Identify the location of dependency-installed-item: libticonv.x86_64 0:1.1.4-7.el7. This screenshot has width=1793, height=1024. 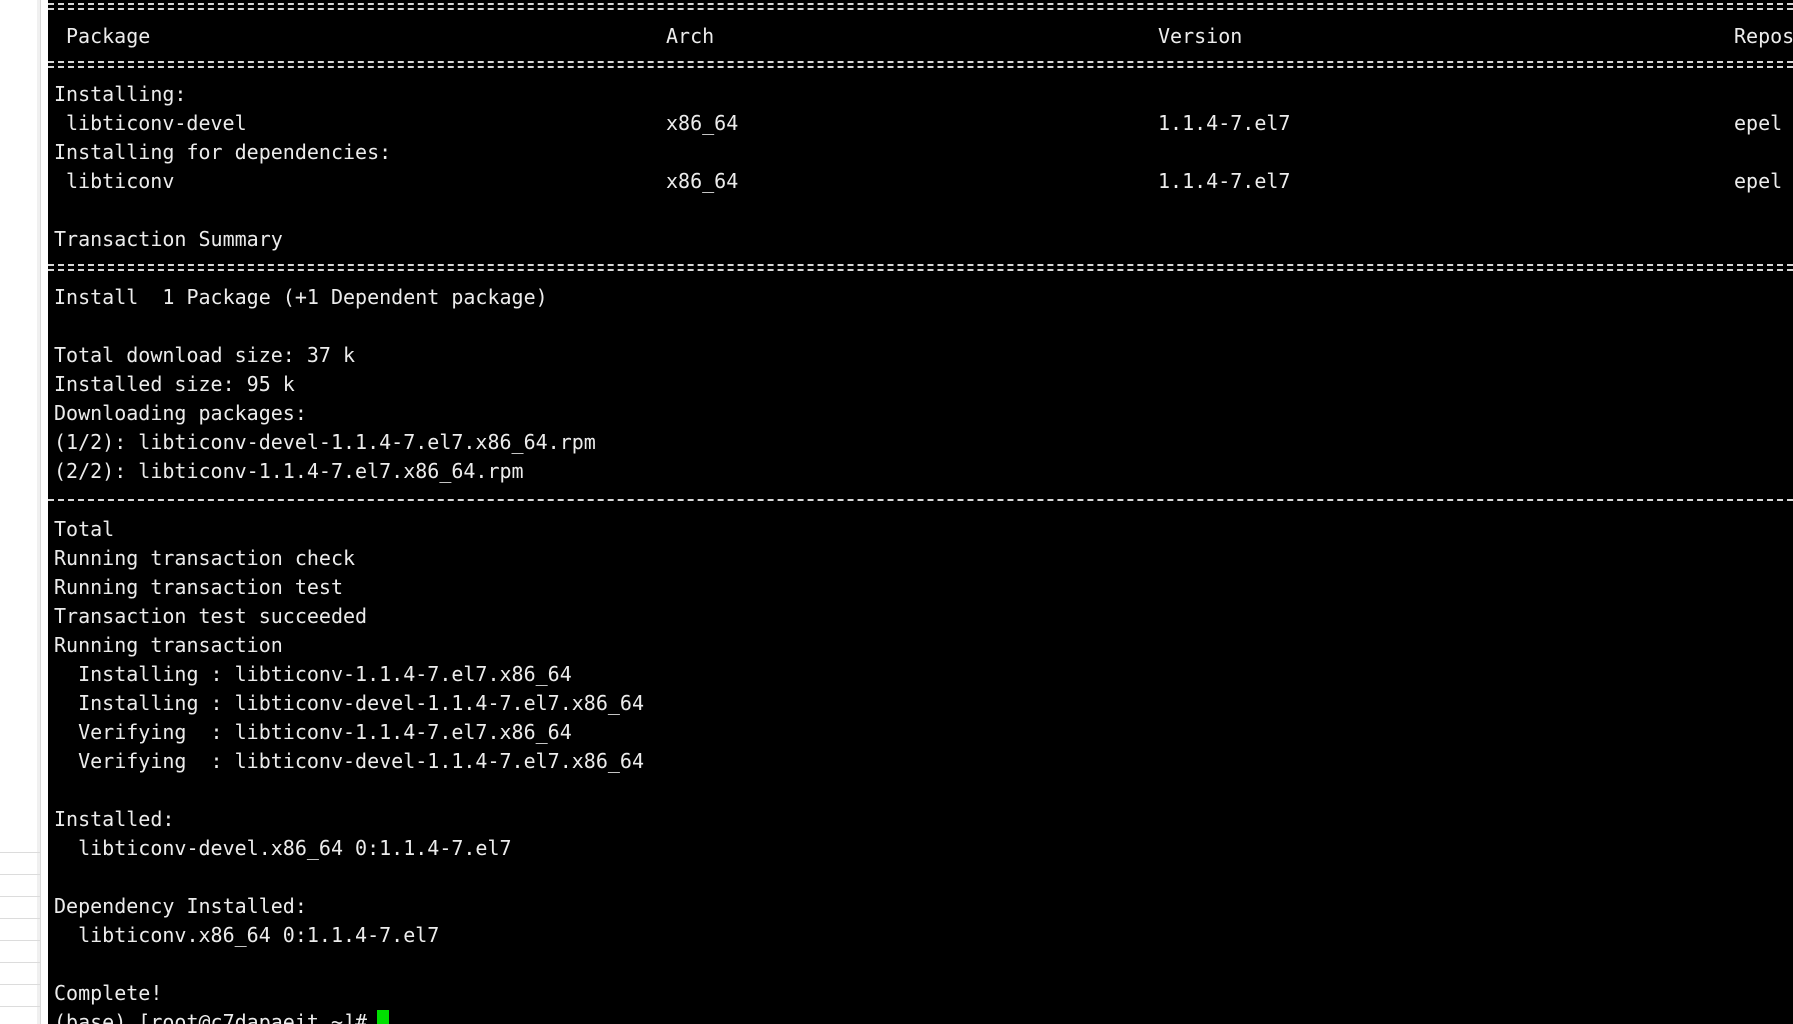
(247, 935).